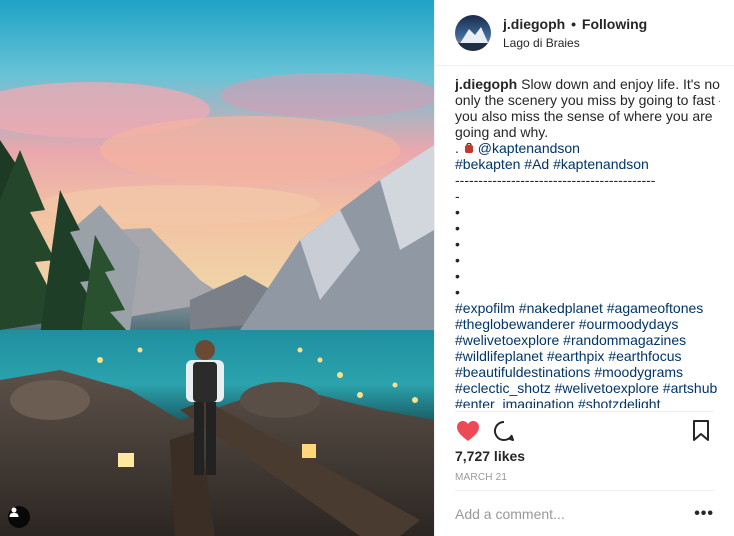 This screenshot has height=536, width=734. Describe the element at coordinates (473, 32) in the screenshot. I see `avatar` at that location.